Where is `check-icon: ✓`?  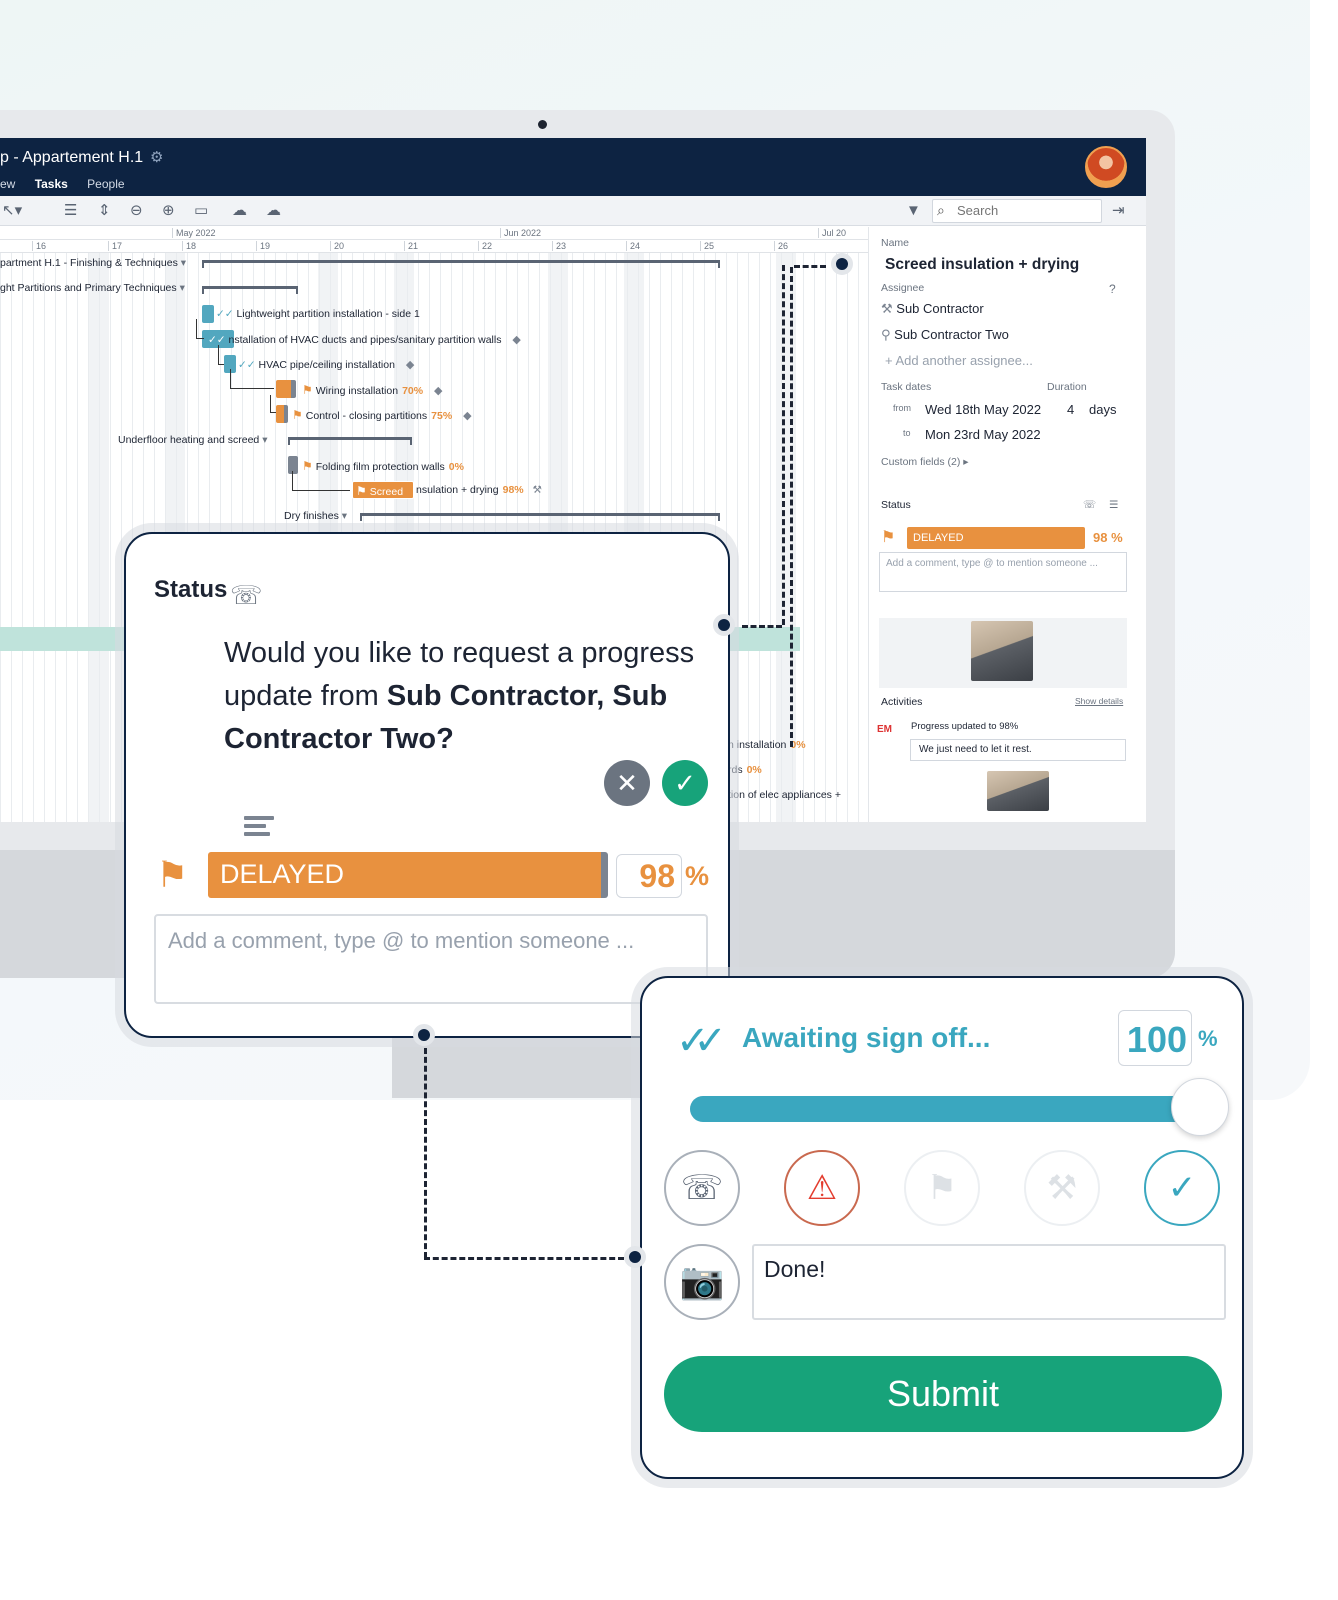 check-icon: ✓ is located at coordinates (1182, 1188).